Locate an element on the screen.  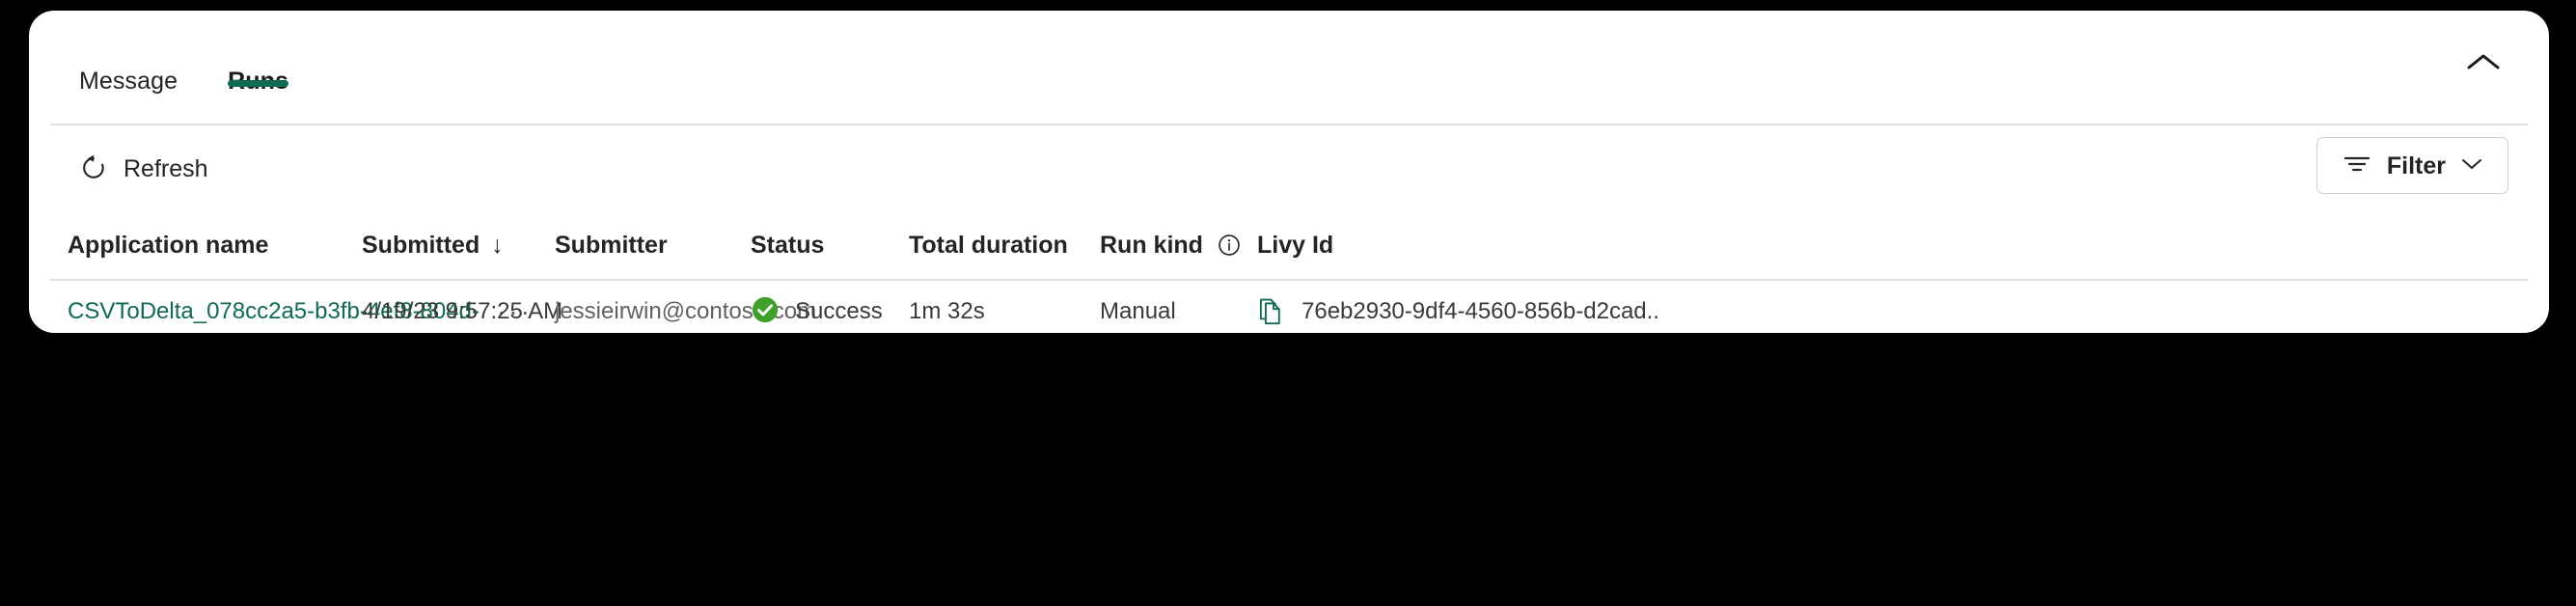
cell-run-kind: Manual is located at coordinates (1138, 307).